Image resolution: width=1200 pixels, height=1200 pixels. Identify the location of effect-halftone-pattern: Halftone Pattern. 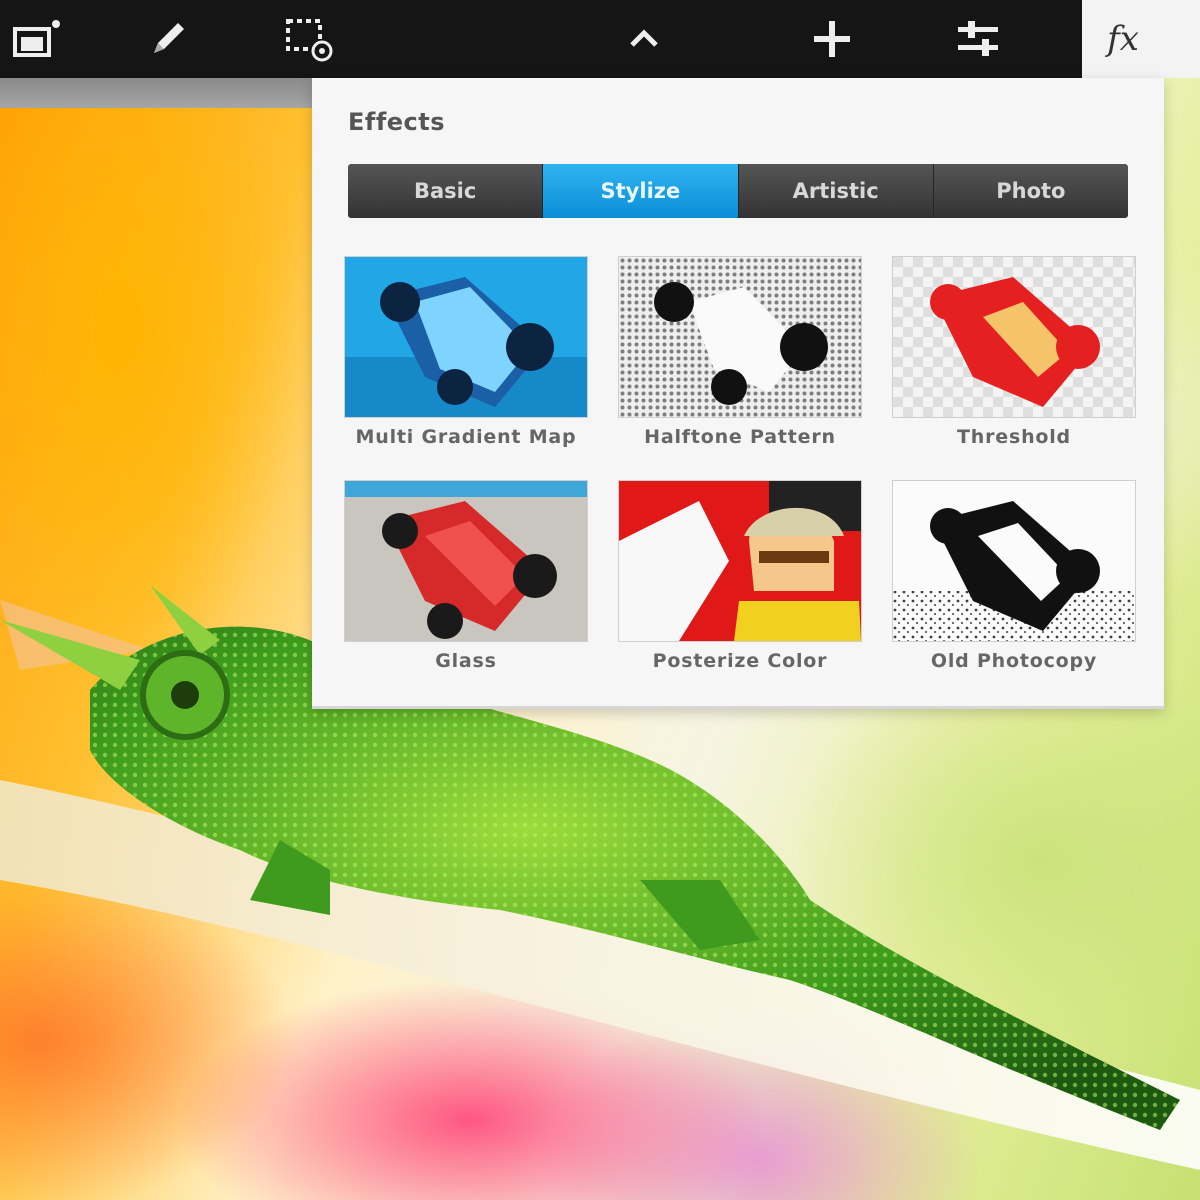
(740, 352).